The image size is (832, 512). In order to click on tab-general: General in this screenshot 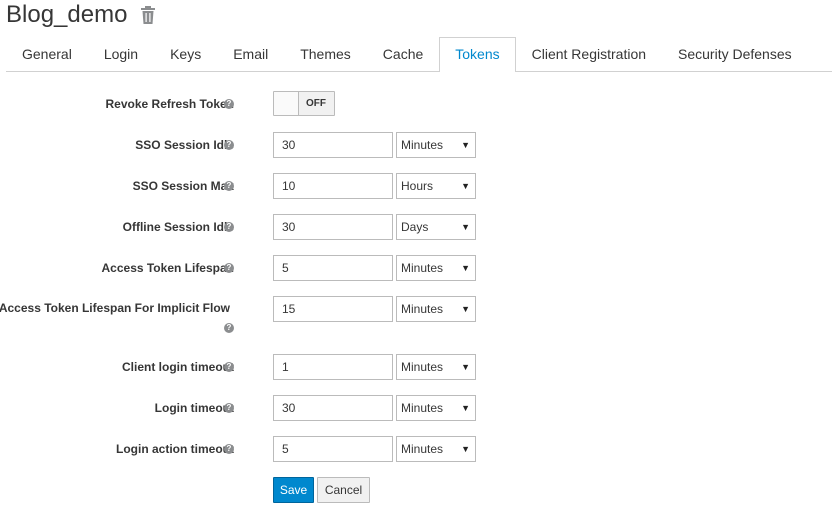, I will do `click(47, 53)`.